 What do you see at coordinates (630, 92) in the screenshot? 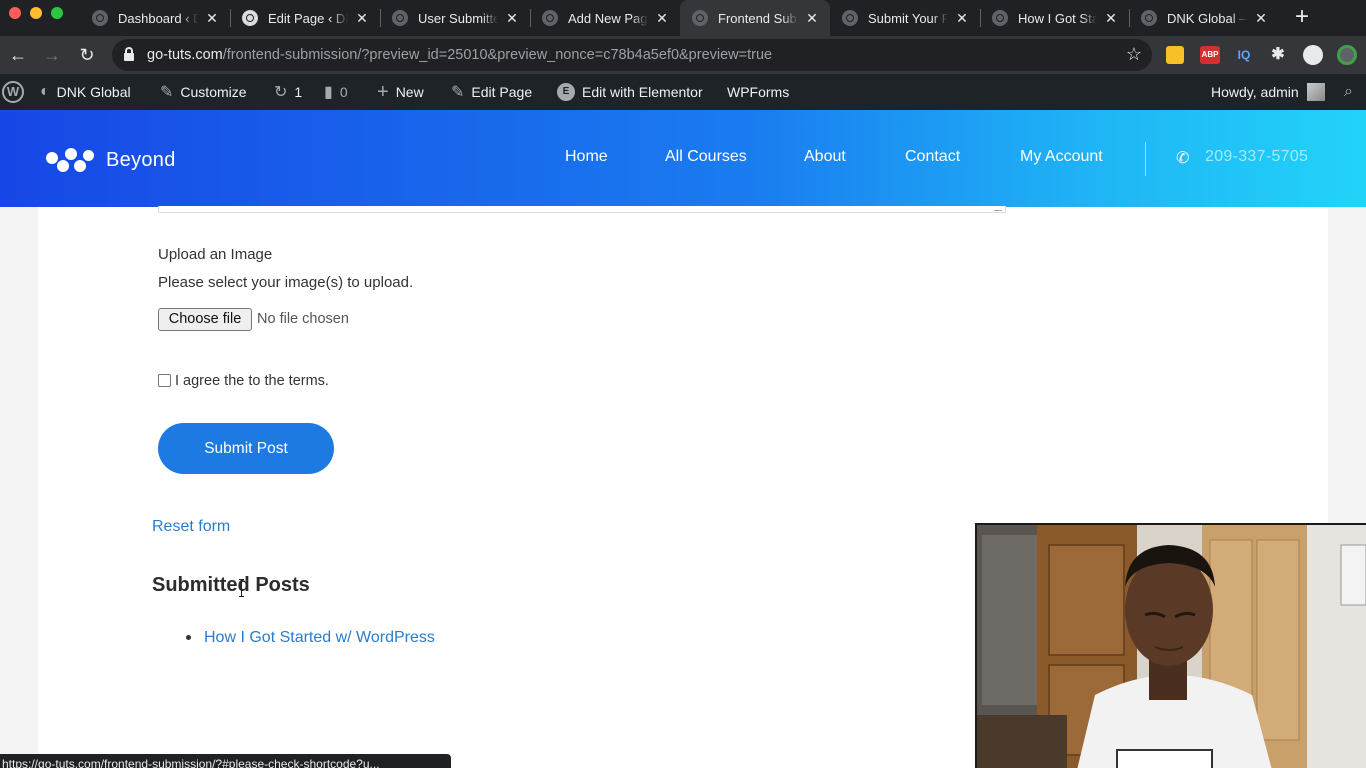
I see `admin-elementor: E Edit with Elementor` at bounding box center [630, 92].